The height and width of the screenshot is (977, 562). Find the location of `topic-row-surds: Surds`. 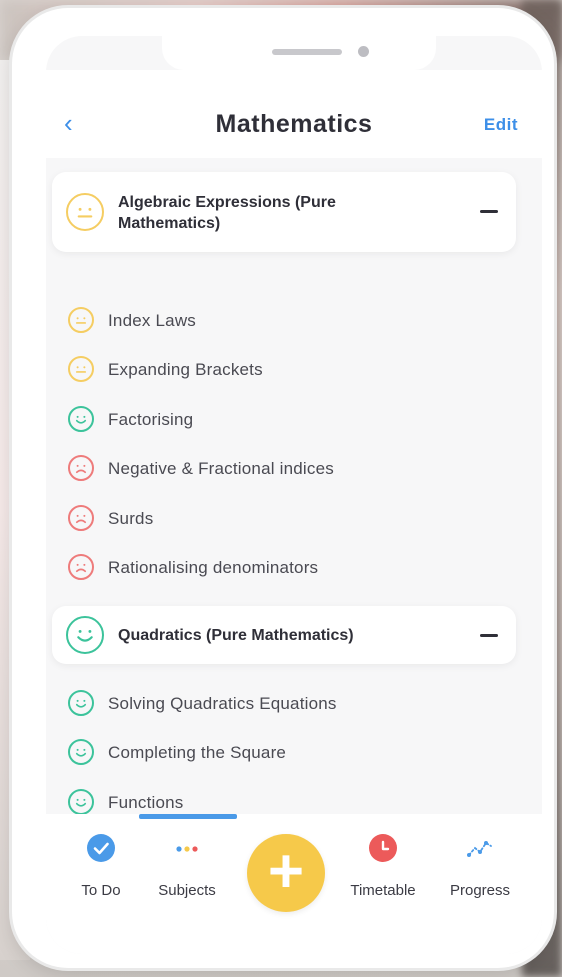

topic-row-surds: Surds is located at coordinates (294, 518).